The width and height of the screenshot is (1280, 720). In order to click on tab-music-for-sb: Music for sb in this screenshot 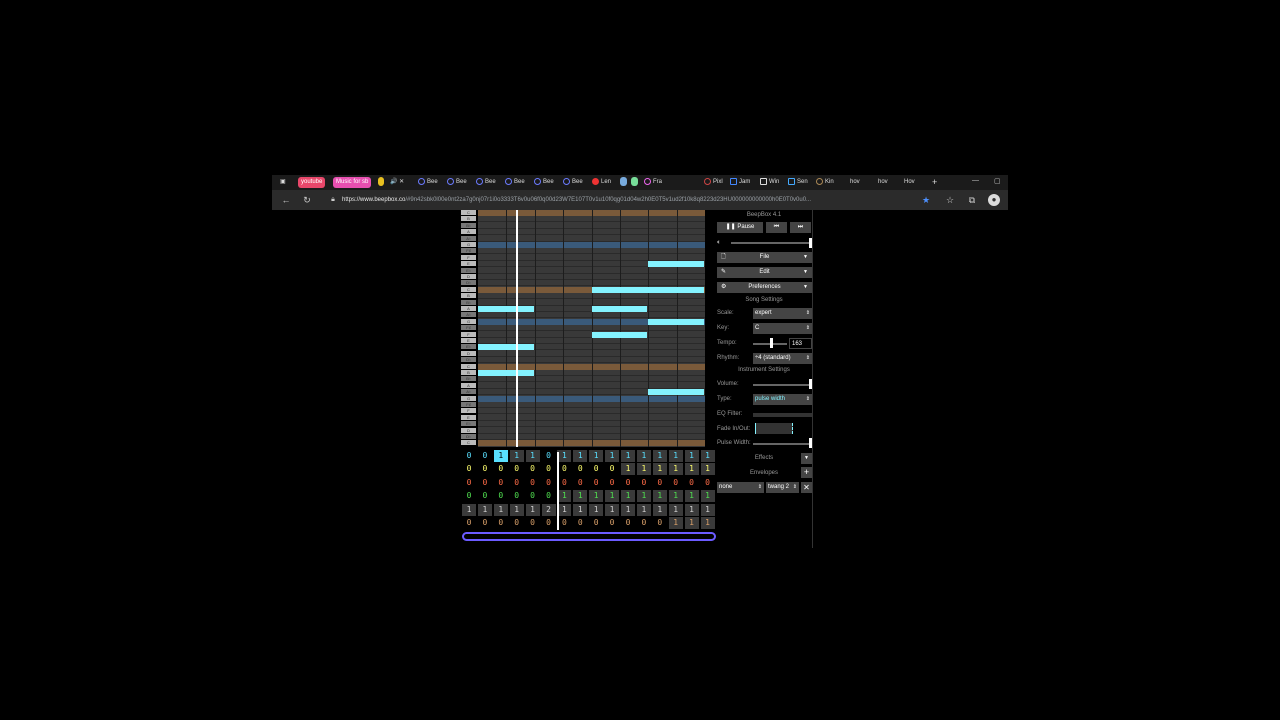, I will do `click(352, 182)`.